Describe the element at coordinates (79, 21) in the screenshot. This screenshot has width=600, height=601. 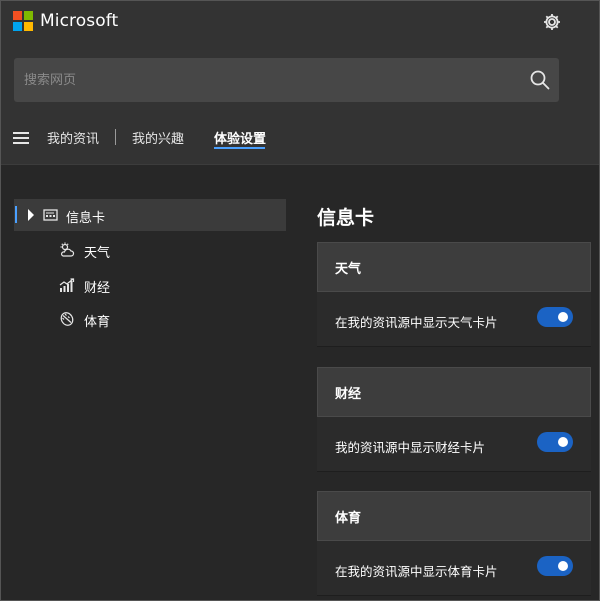
I see `brand-name: Microsoft` at that location.